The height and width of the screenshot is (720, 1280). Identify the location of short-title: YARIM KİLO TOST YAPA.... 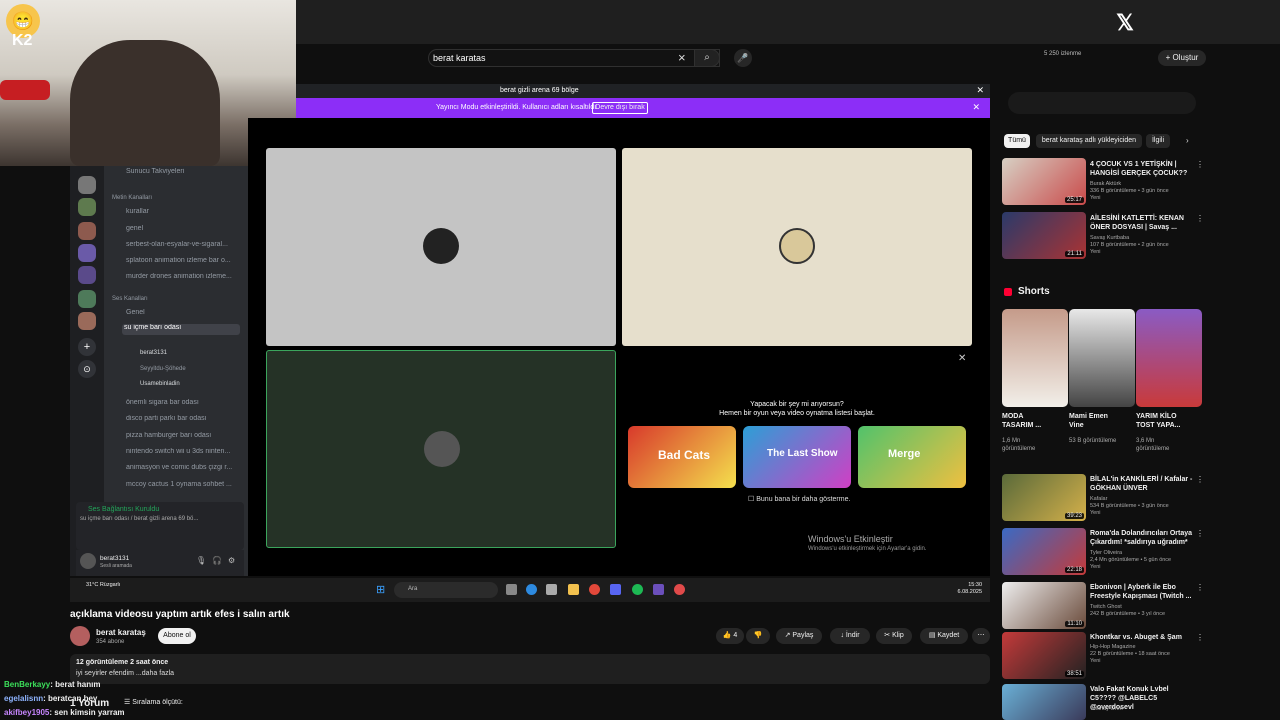
(1163, 421).